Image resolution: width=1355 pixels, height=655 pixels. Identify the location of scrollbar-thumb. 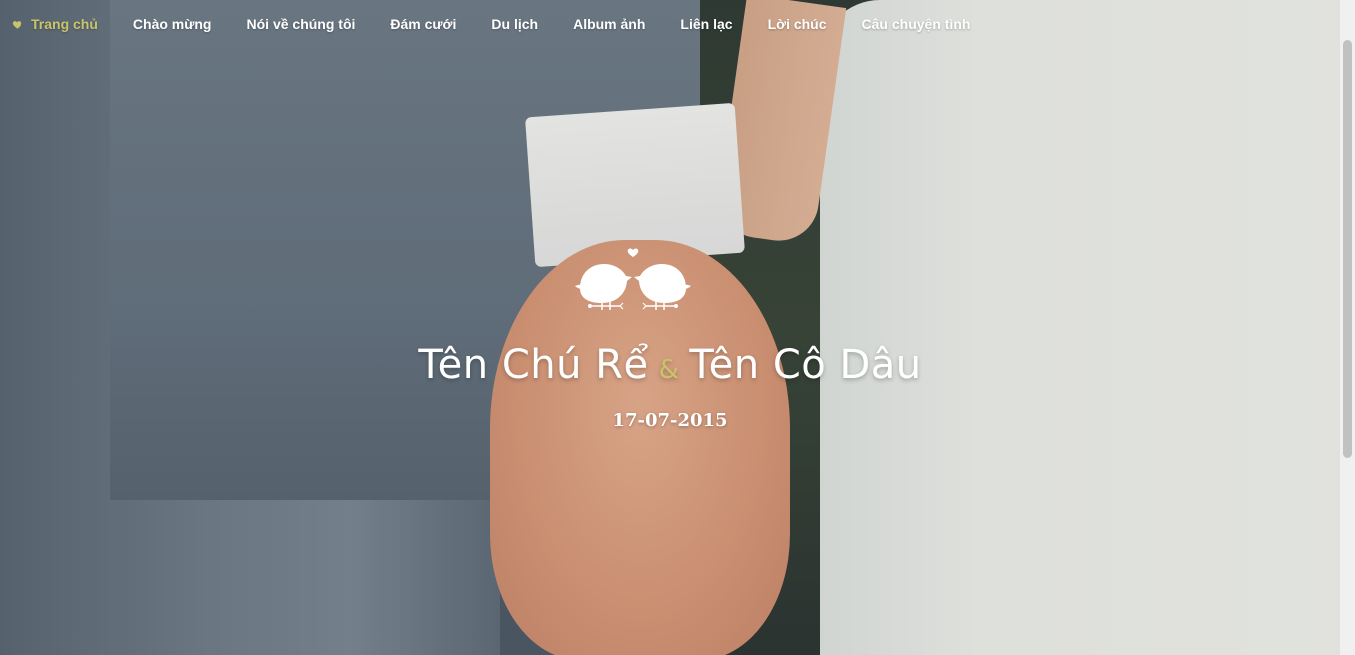
(1347, 249).